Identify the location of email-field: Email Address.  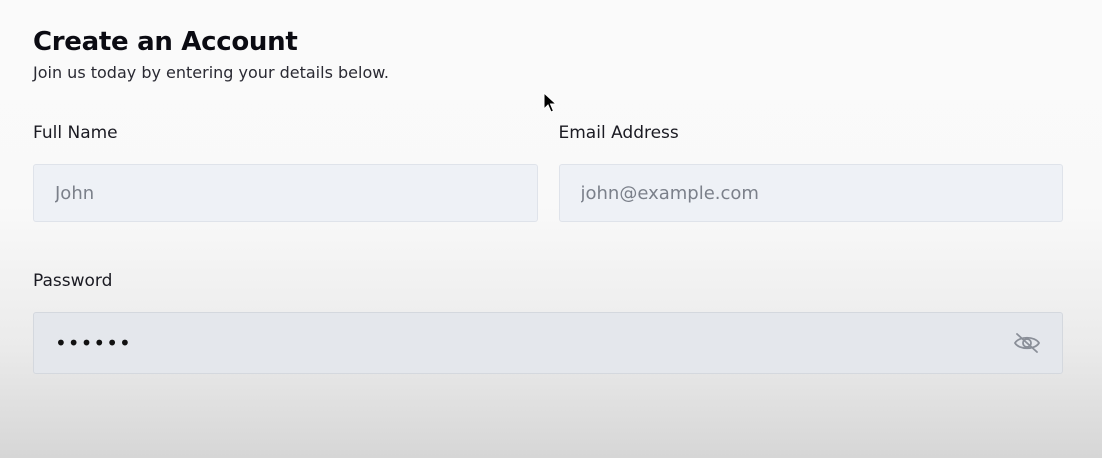
(810, 172).